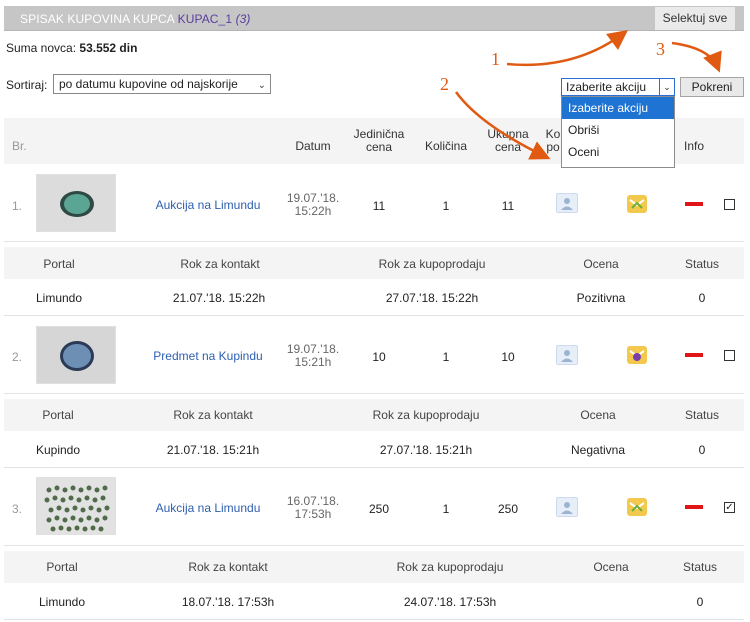  Describe the element at coordinates (313, 211) in the screenshot. I see `purchase-date-line2: 15:22h` at that location.